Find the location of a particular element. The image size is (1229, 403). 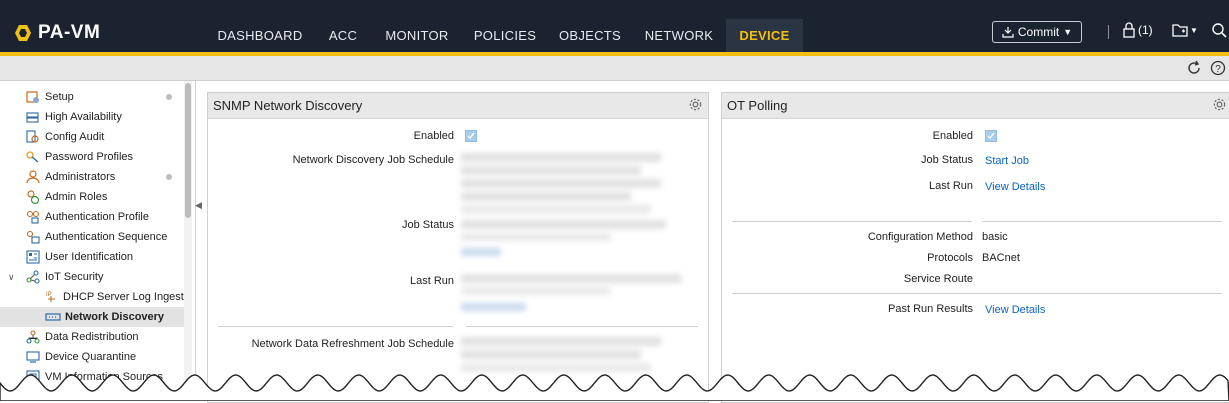

config-audit-icon is located at coordinates (33, 137).